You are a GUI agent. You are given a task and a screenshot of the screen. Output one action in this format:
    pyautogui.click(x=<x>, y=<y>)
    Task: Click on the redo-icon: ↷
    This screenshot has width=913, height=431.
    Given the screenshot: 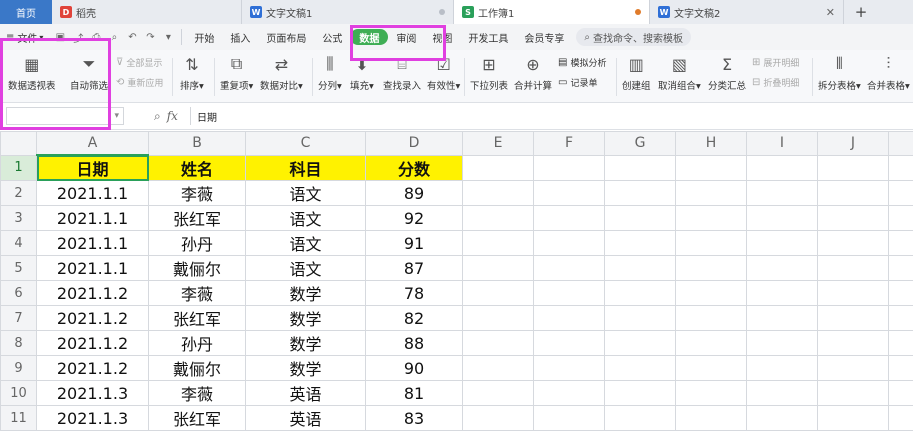 What is the action you would take?
    pyautogui.click(x=150, y=37)
    